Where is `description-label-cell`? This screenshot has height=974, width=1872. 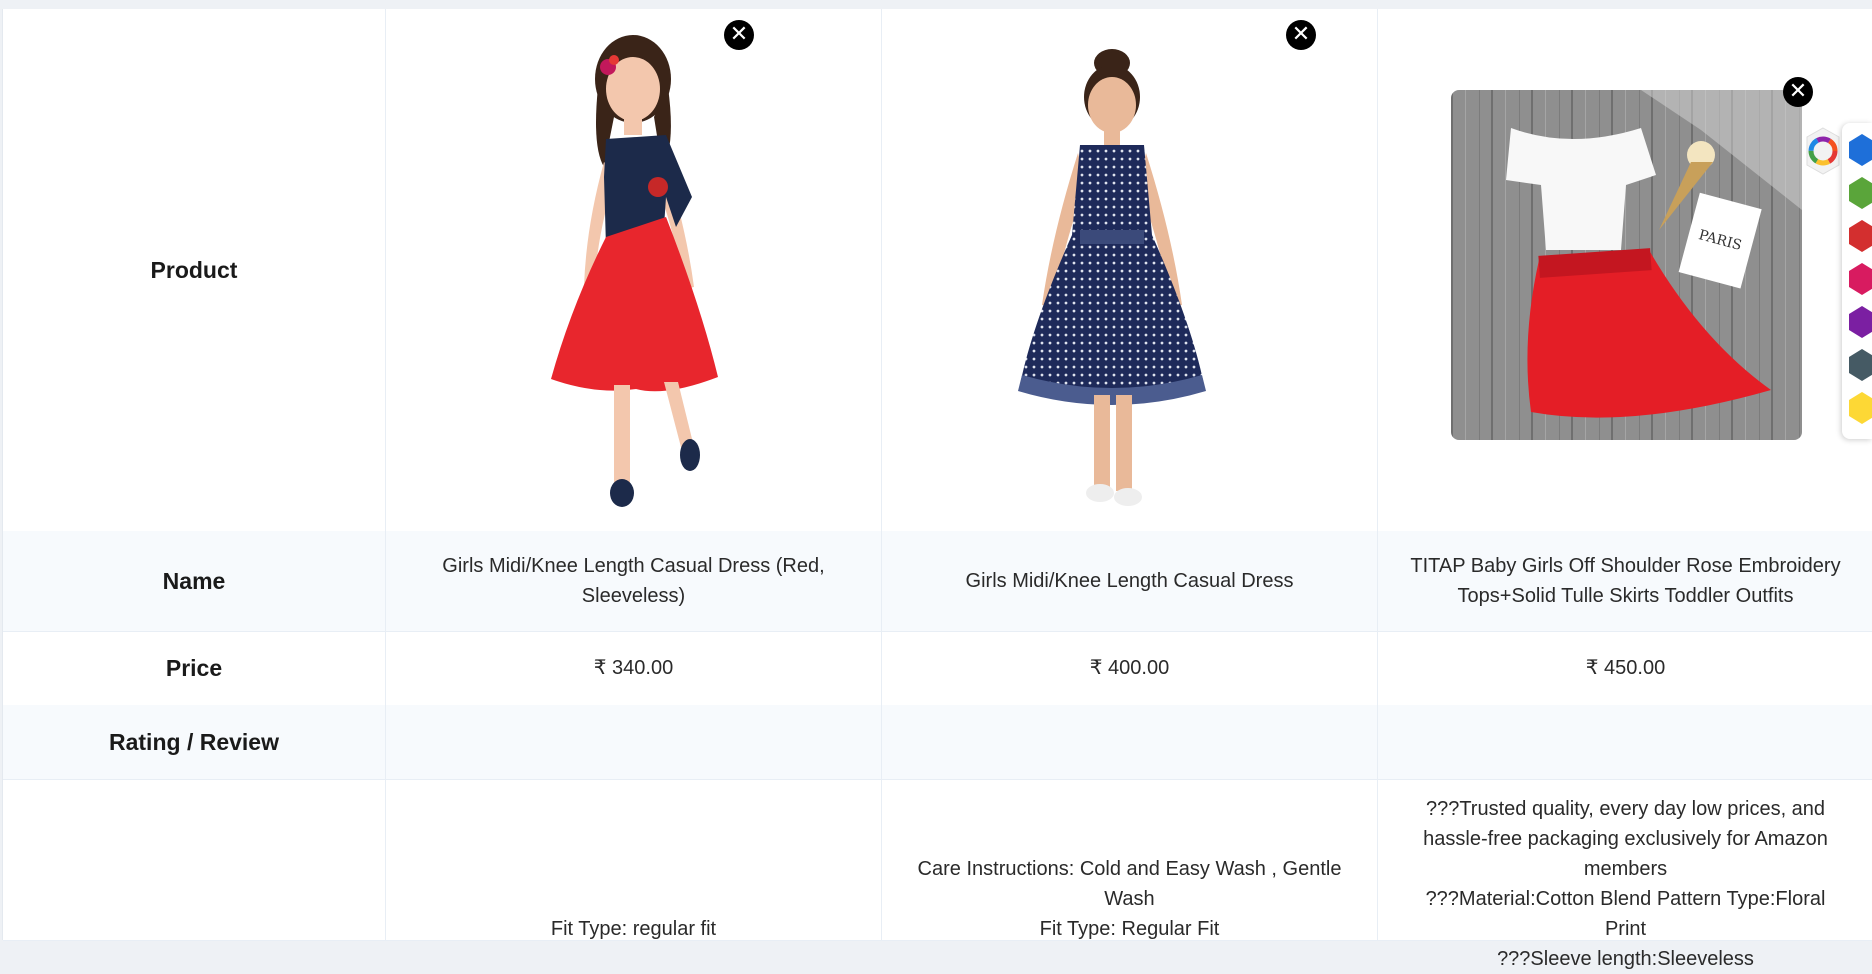 description-label-cell is located at coordinates (194, 859).